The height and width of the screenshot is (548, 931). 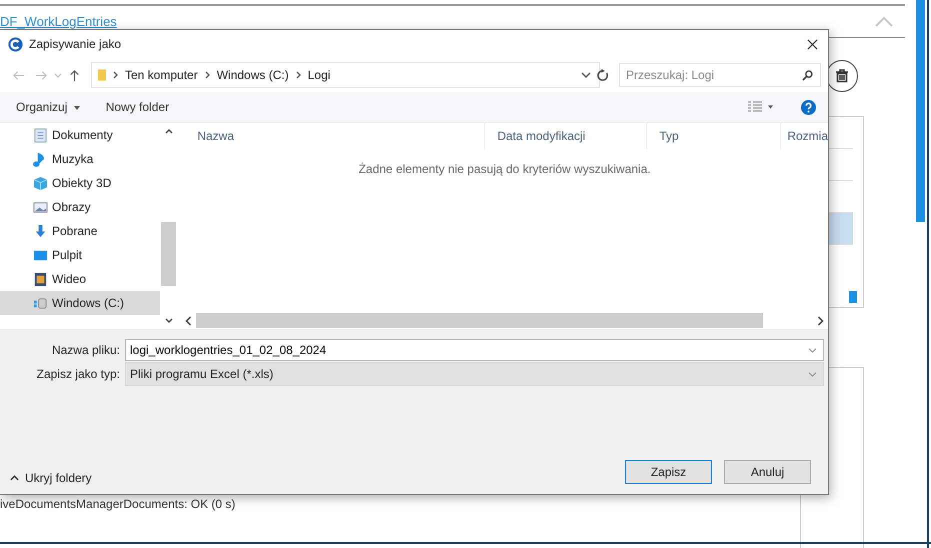 What do you see at coordinates (474, 374) in the screenshot?
I see `file-type-dropdown: Pliki programu Excel (*.xls)` at bounding box center [474, 374].